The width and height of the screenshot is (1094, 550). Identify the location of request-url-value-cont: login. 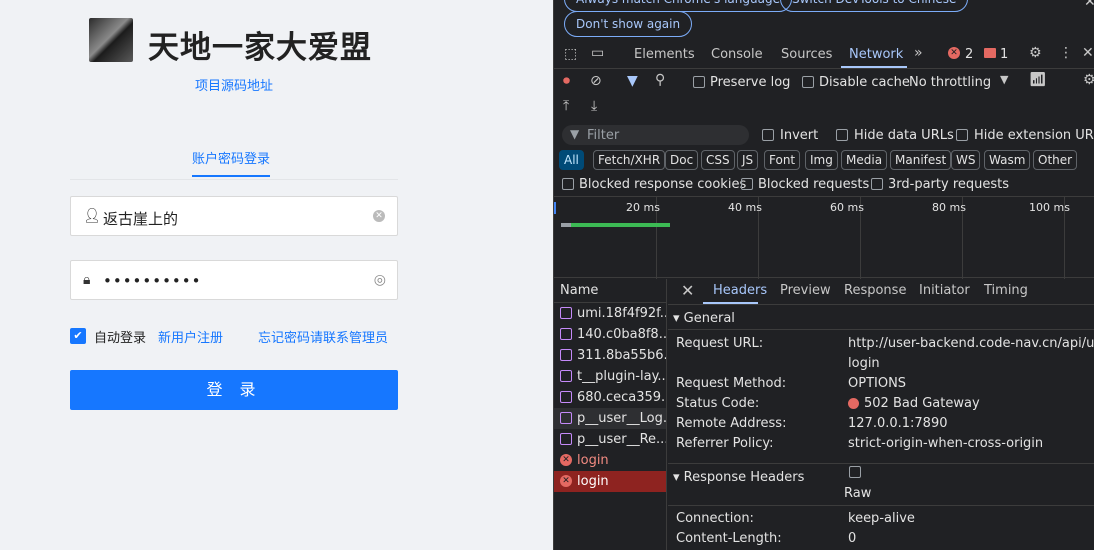
(864, 363).